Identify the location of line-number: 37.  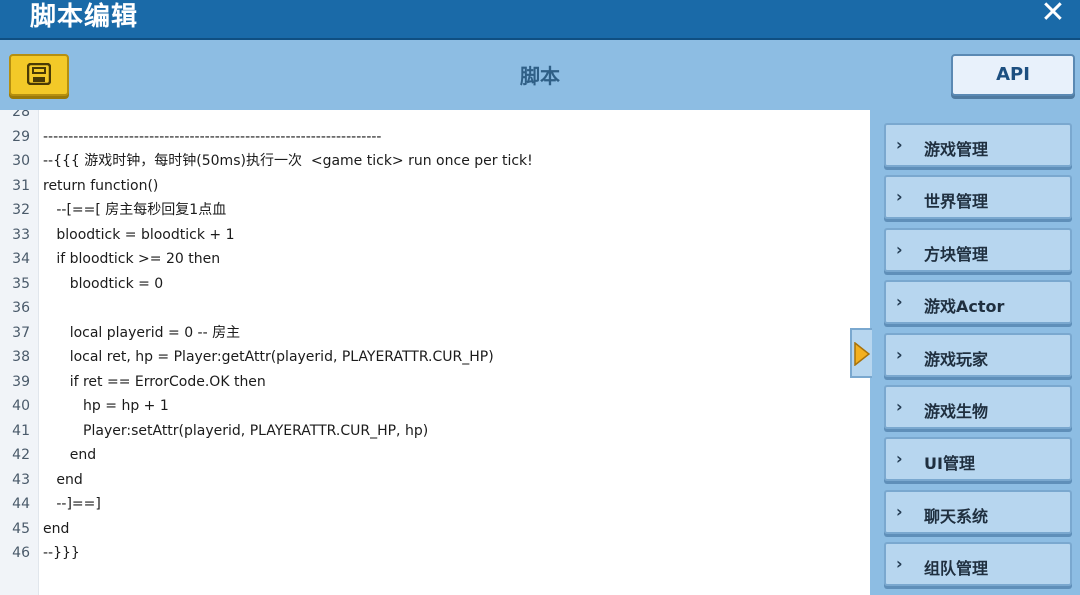
(21, 332).